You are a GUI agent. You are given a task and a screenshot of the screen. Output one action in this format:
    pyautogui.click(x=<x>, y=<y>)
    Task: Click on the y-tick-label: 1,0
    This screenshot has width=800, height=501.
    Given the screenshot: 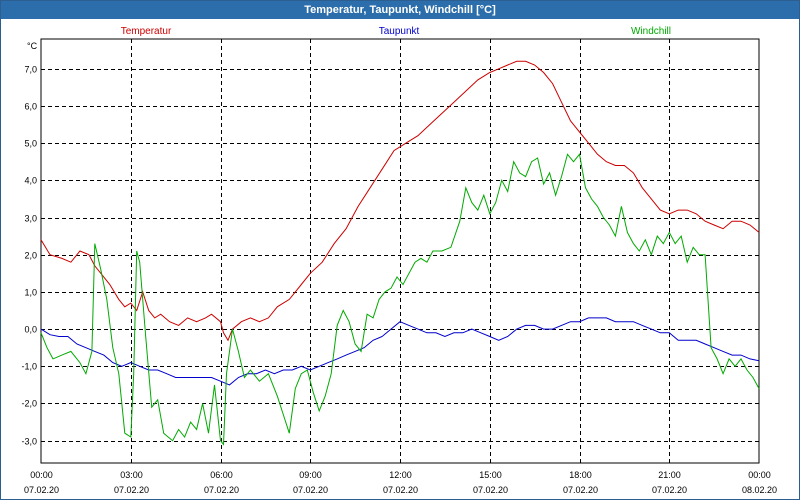 What is the action you would take?
    pyautogui.click(x=30, y=293)
    